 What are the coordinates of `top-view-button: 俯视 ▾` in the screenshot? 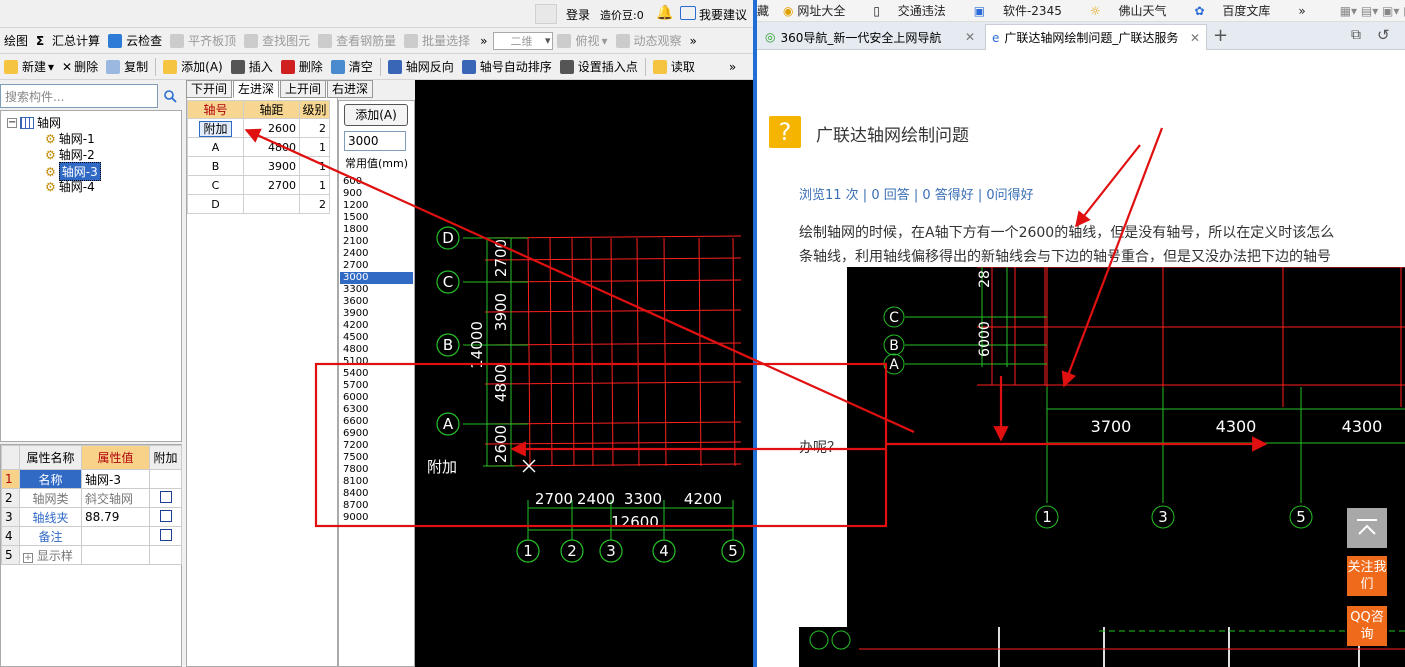 It's located at (582, 41).